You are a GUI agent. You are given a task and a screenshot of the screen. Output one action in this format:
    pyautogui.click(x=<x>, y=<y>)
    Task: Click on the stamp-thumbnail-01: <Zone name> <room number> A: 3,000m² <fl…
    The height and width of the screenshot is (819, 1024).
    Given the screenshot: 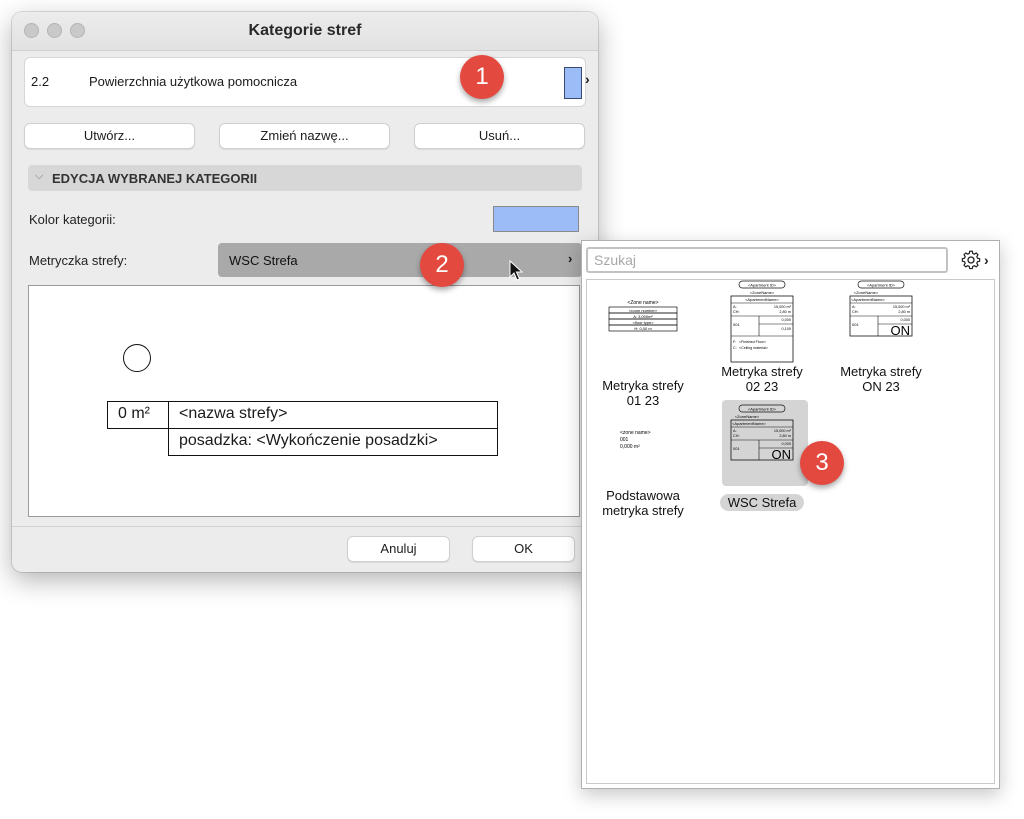 What is the action you would take?
    pyautogui.click(x=643, y=316)
    